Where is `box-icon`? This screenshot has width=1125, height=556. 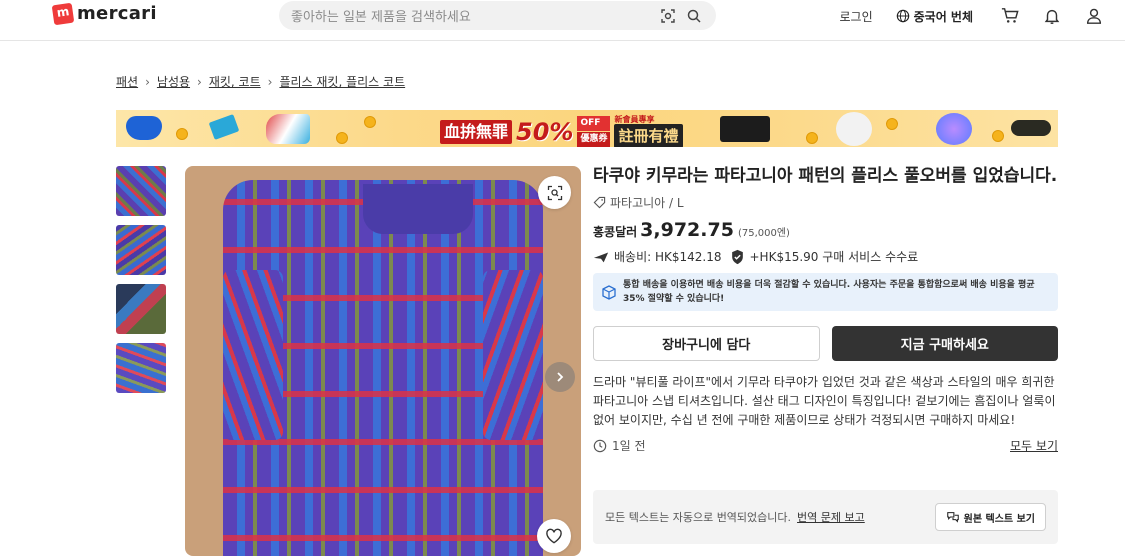 box-icon is located at coordinates (609, 292).